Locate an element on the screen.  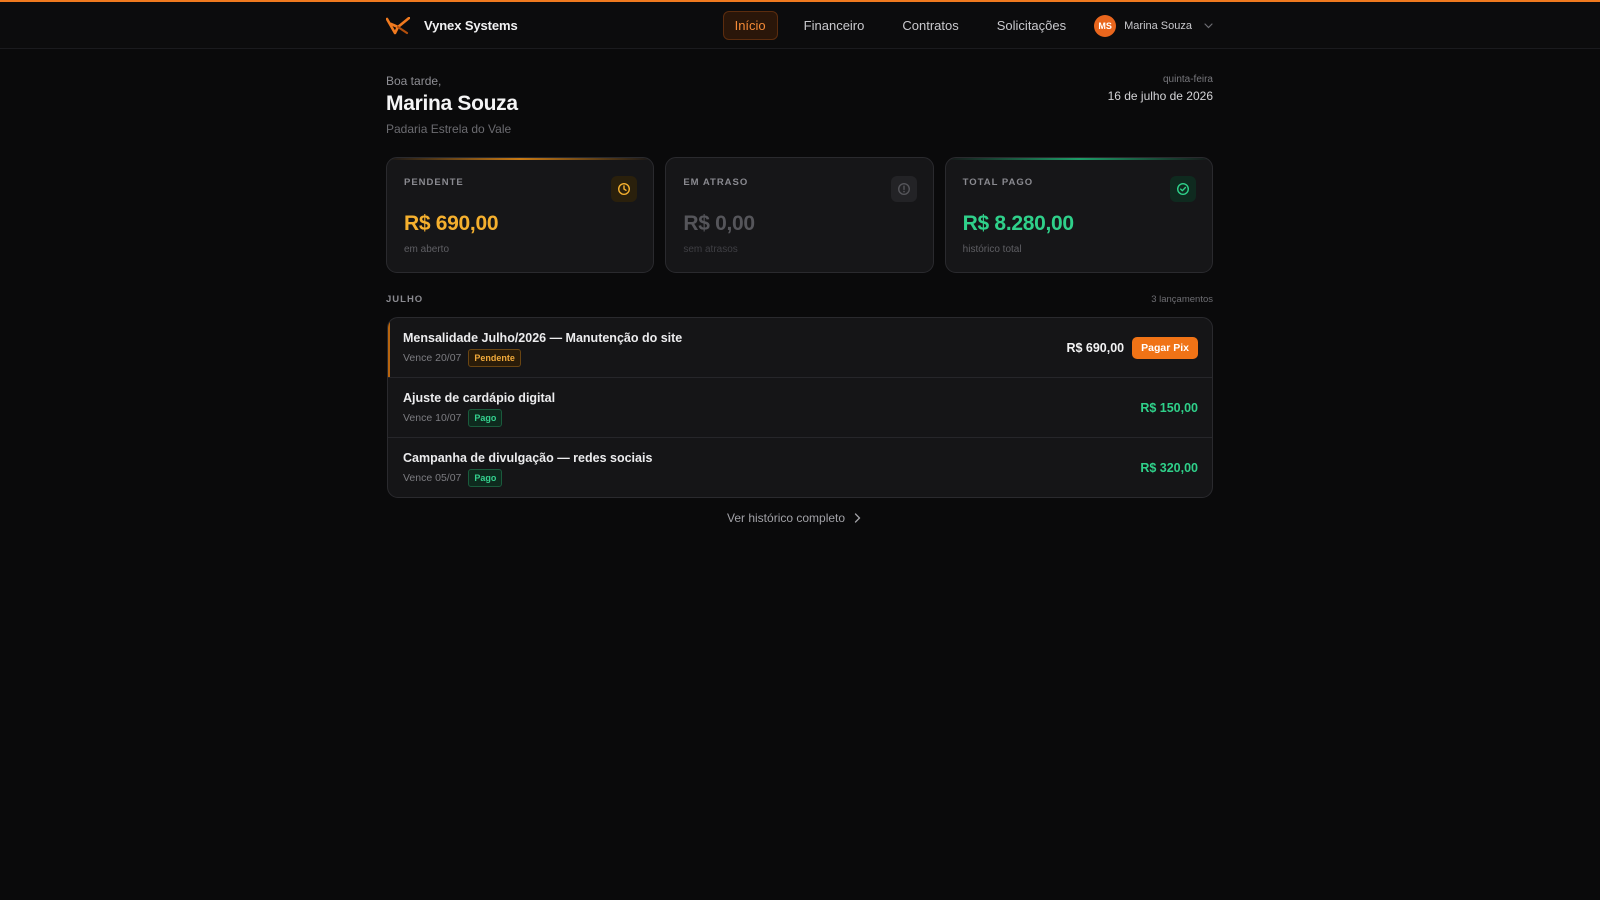
card-em-atraso: EM ATRASO R$ 0,00 sem atrasos is located at coordinates (799, 215).